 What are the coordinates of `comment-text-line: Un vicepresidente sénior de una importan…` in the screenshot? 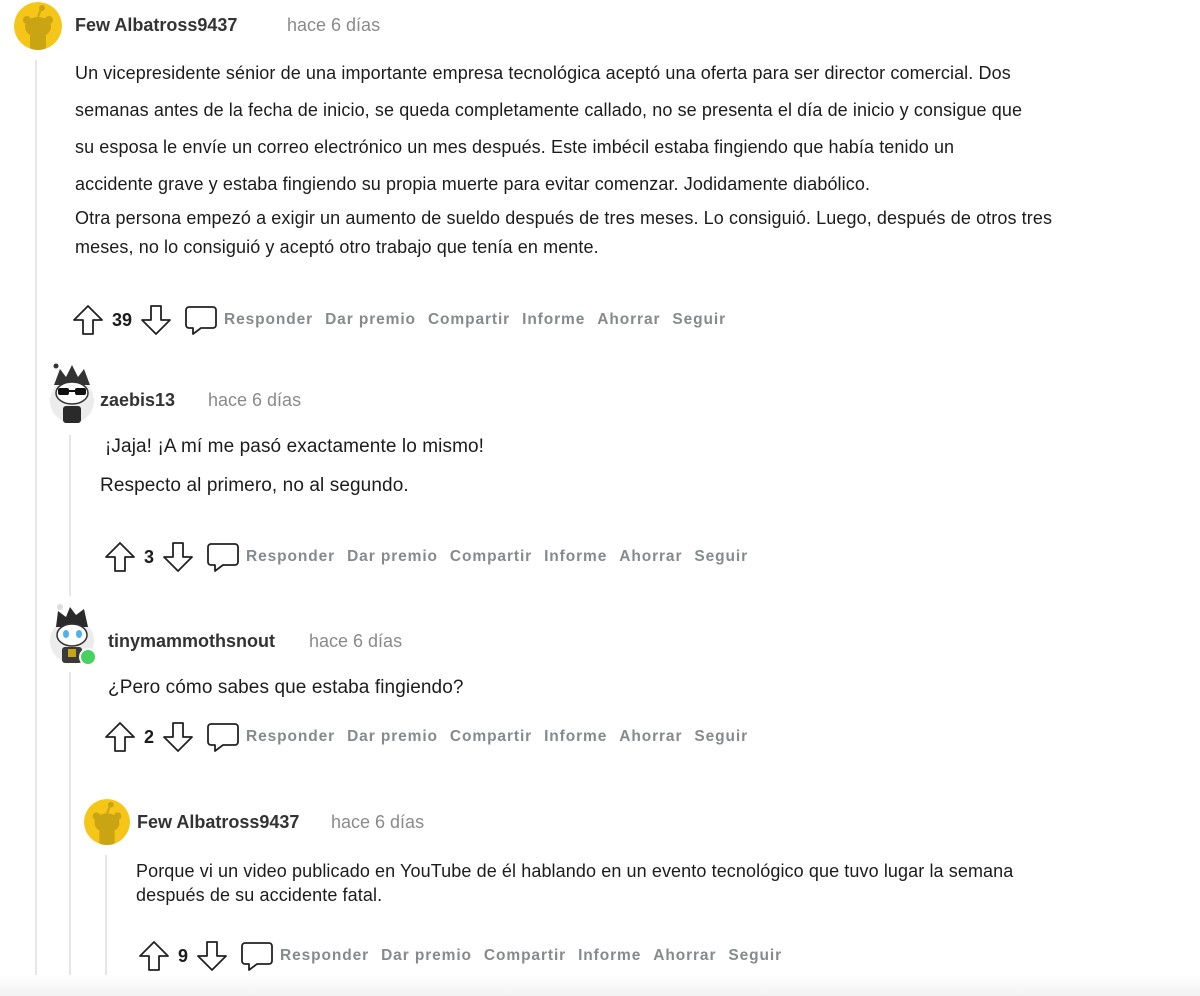 It's located at (543, 73).